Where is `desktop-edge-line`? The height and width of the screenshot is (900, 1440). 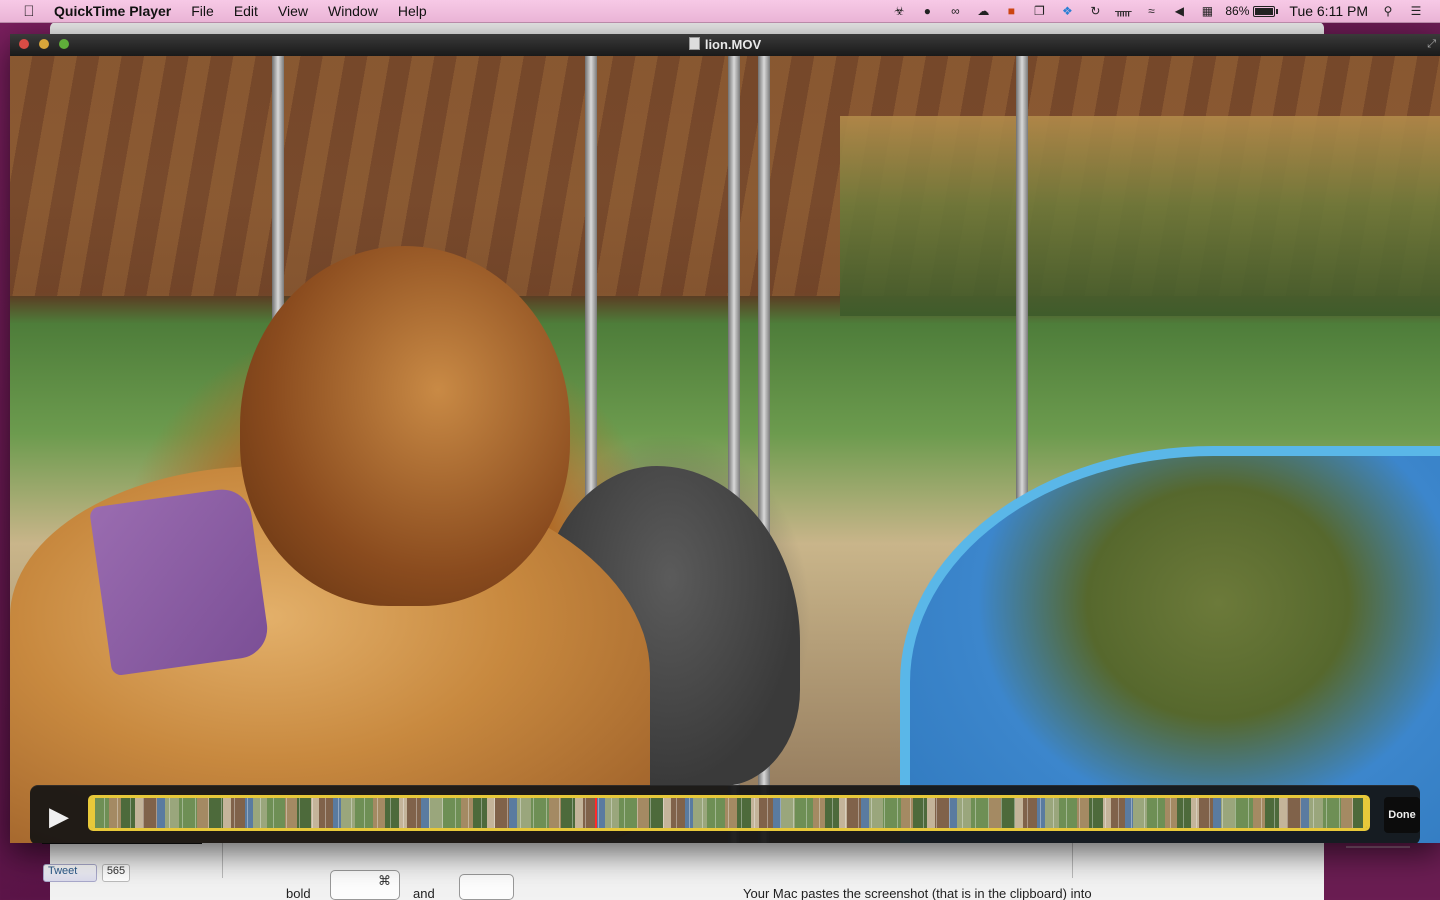 desktop-edge-line is located at coordinates (1378, 847).